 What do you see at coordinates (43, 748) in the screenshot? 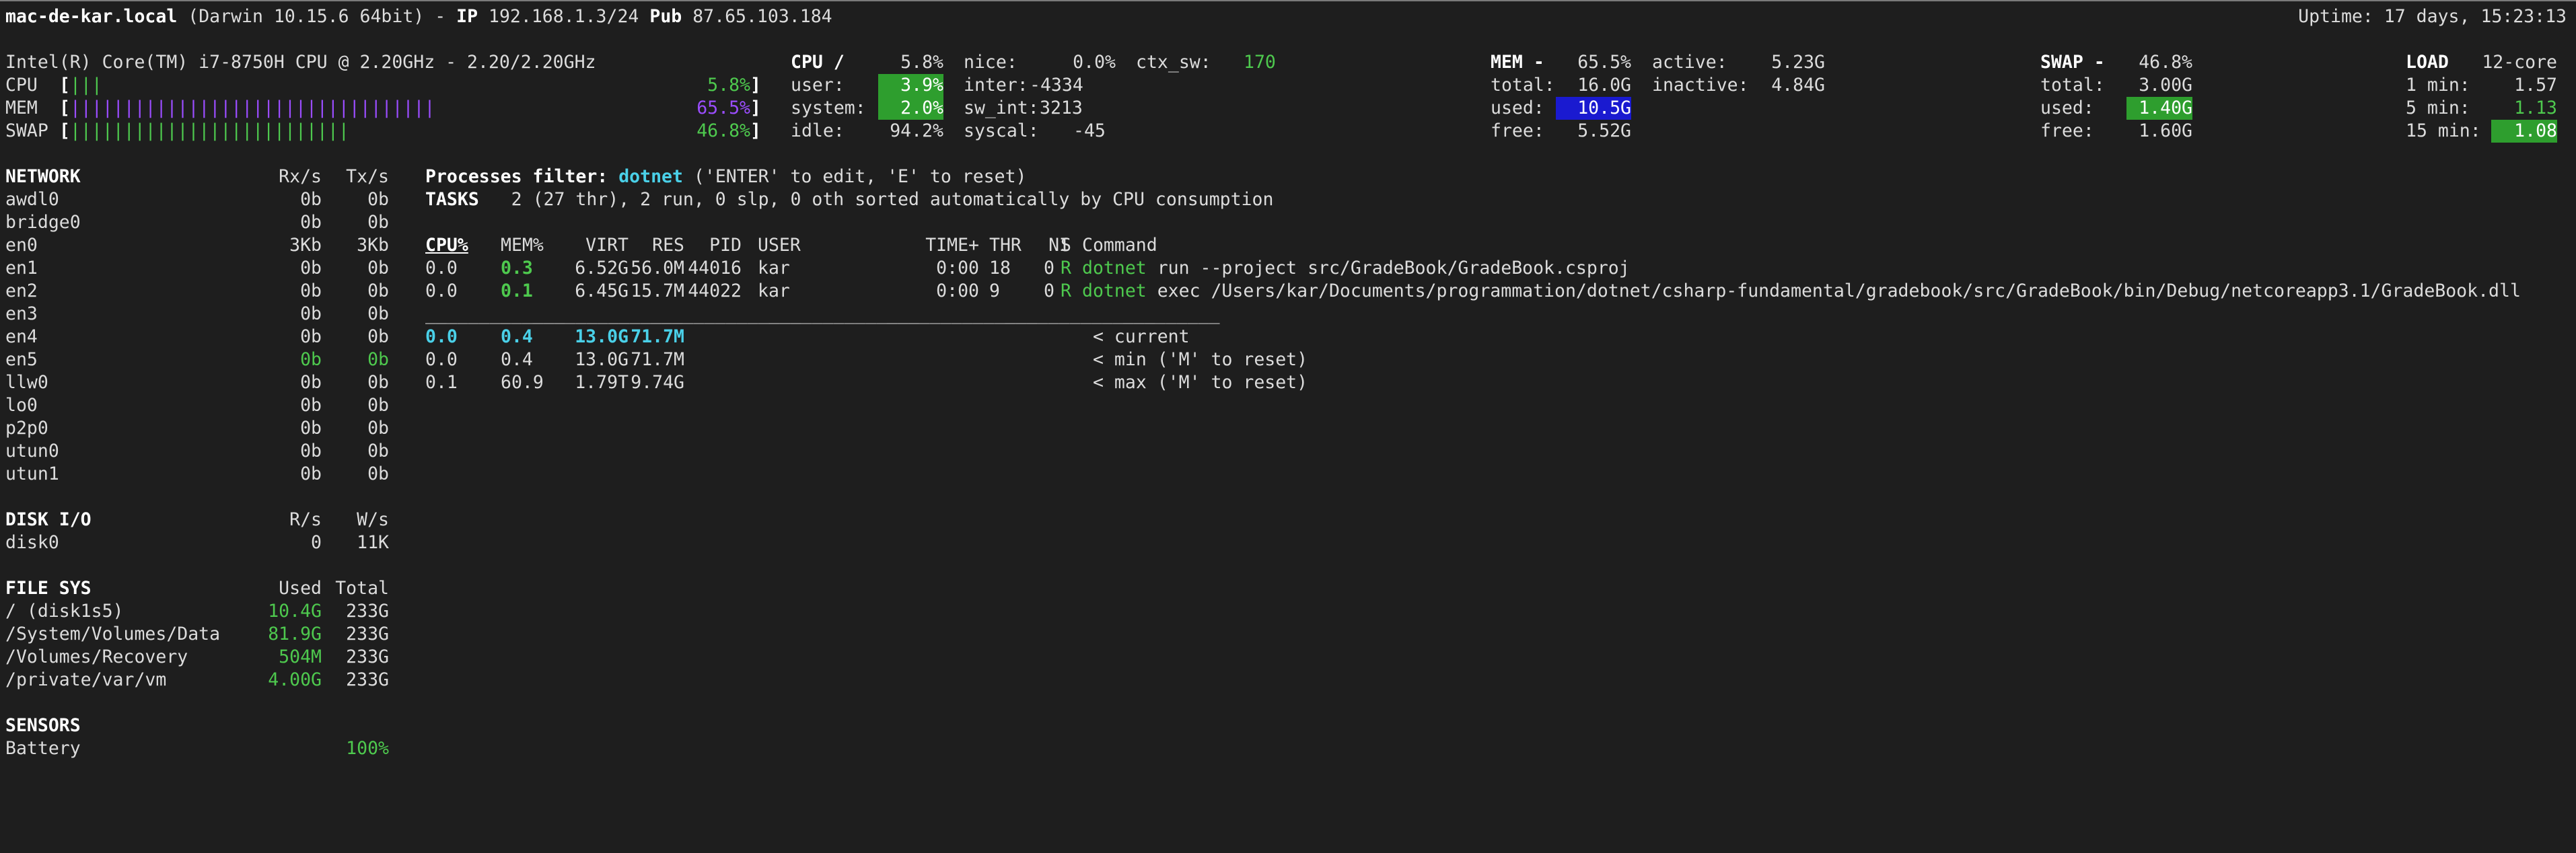
I see `sensor-name: Battery` at bounding box center [43, 748].